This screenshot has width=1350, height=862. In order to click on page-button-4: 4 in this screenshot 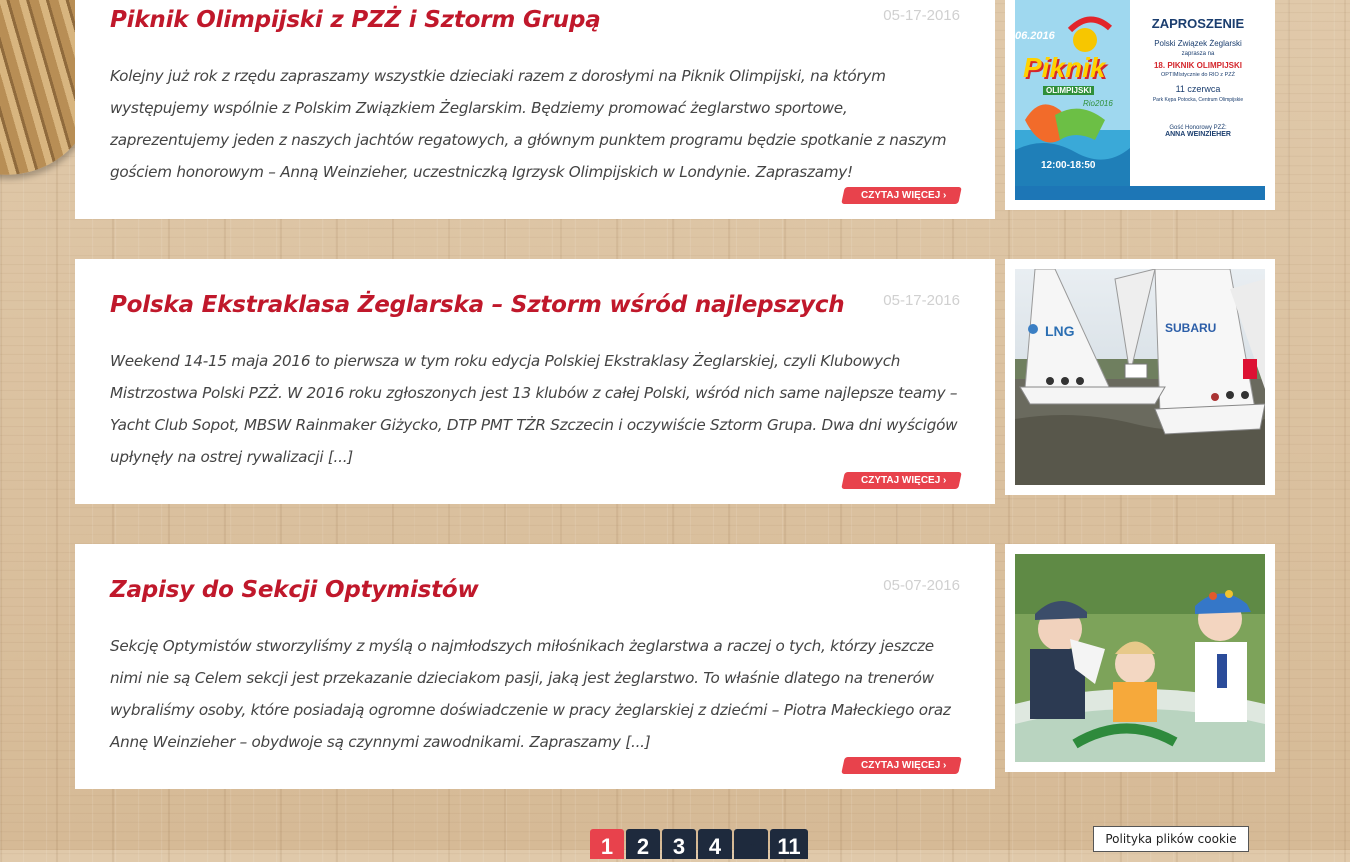, I will do `click(715, 844)`.